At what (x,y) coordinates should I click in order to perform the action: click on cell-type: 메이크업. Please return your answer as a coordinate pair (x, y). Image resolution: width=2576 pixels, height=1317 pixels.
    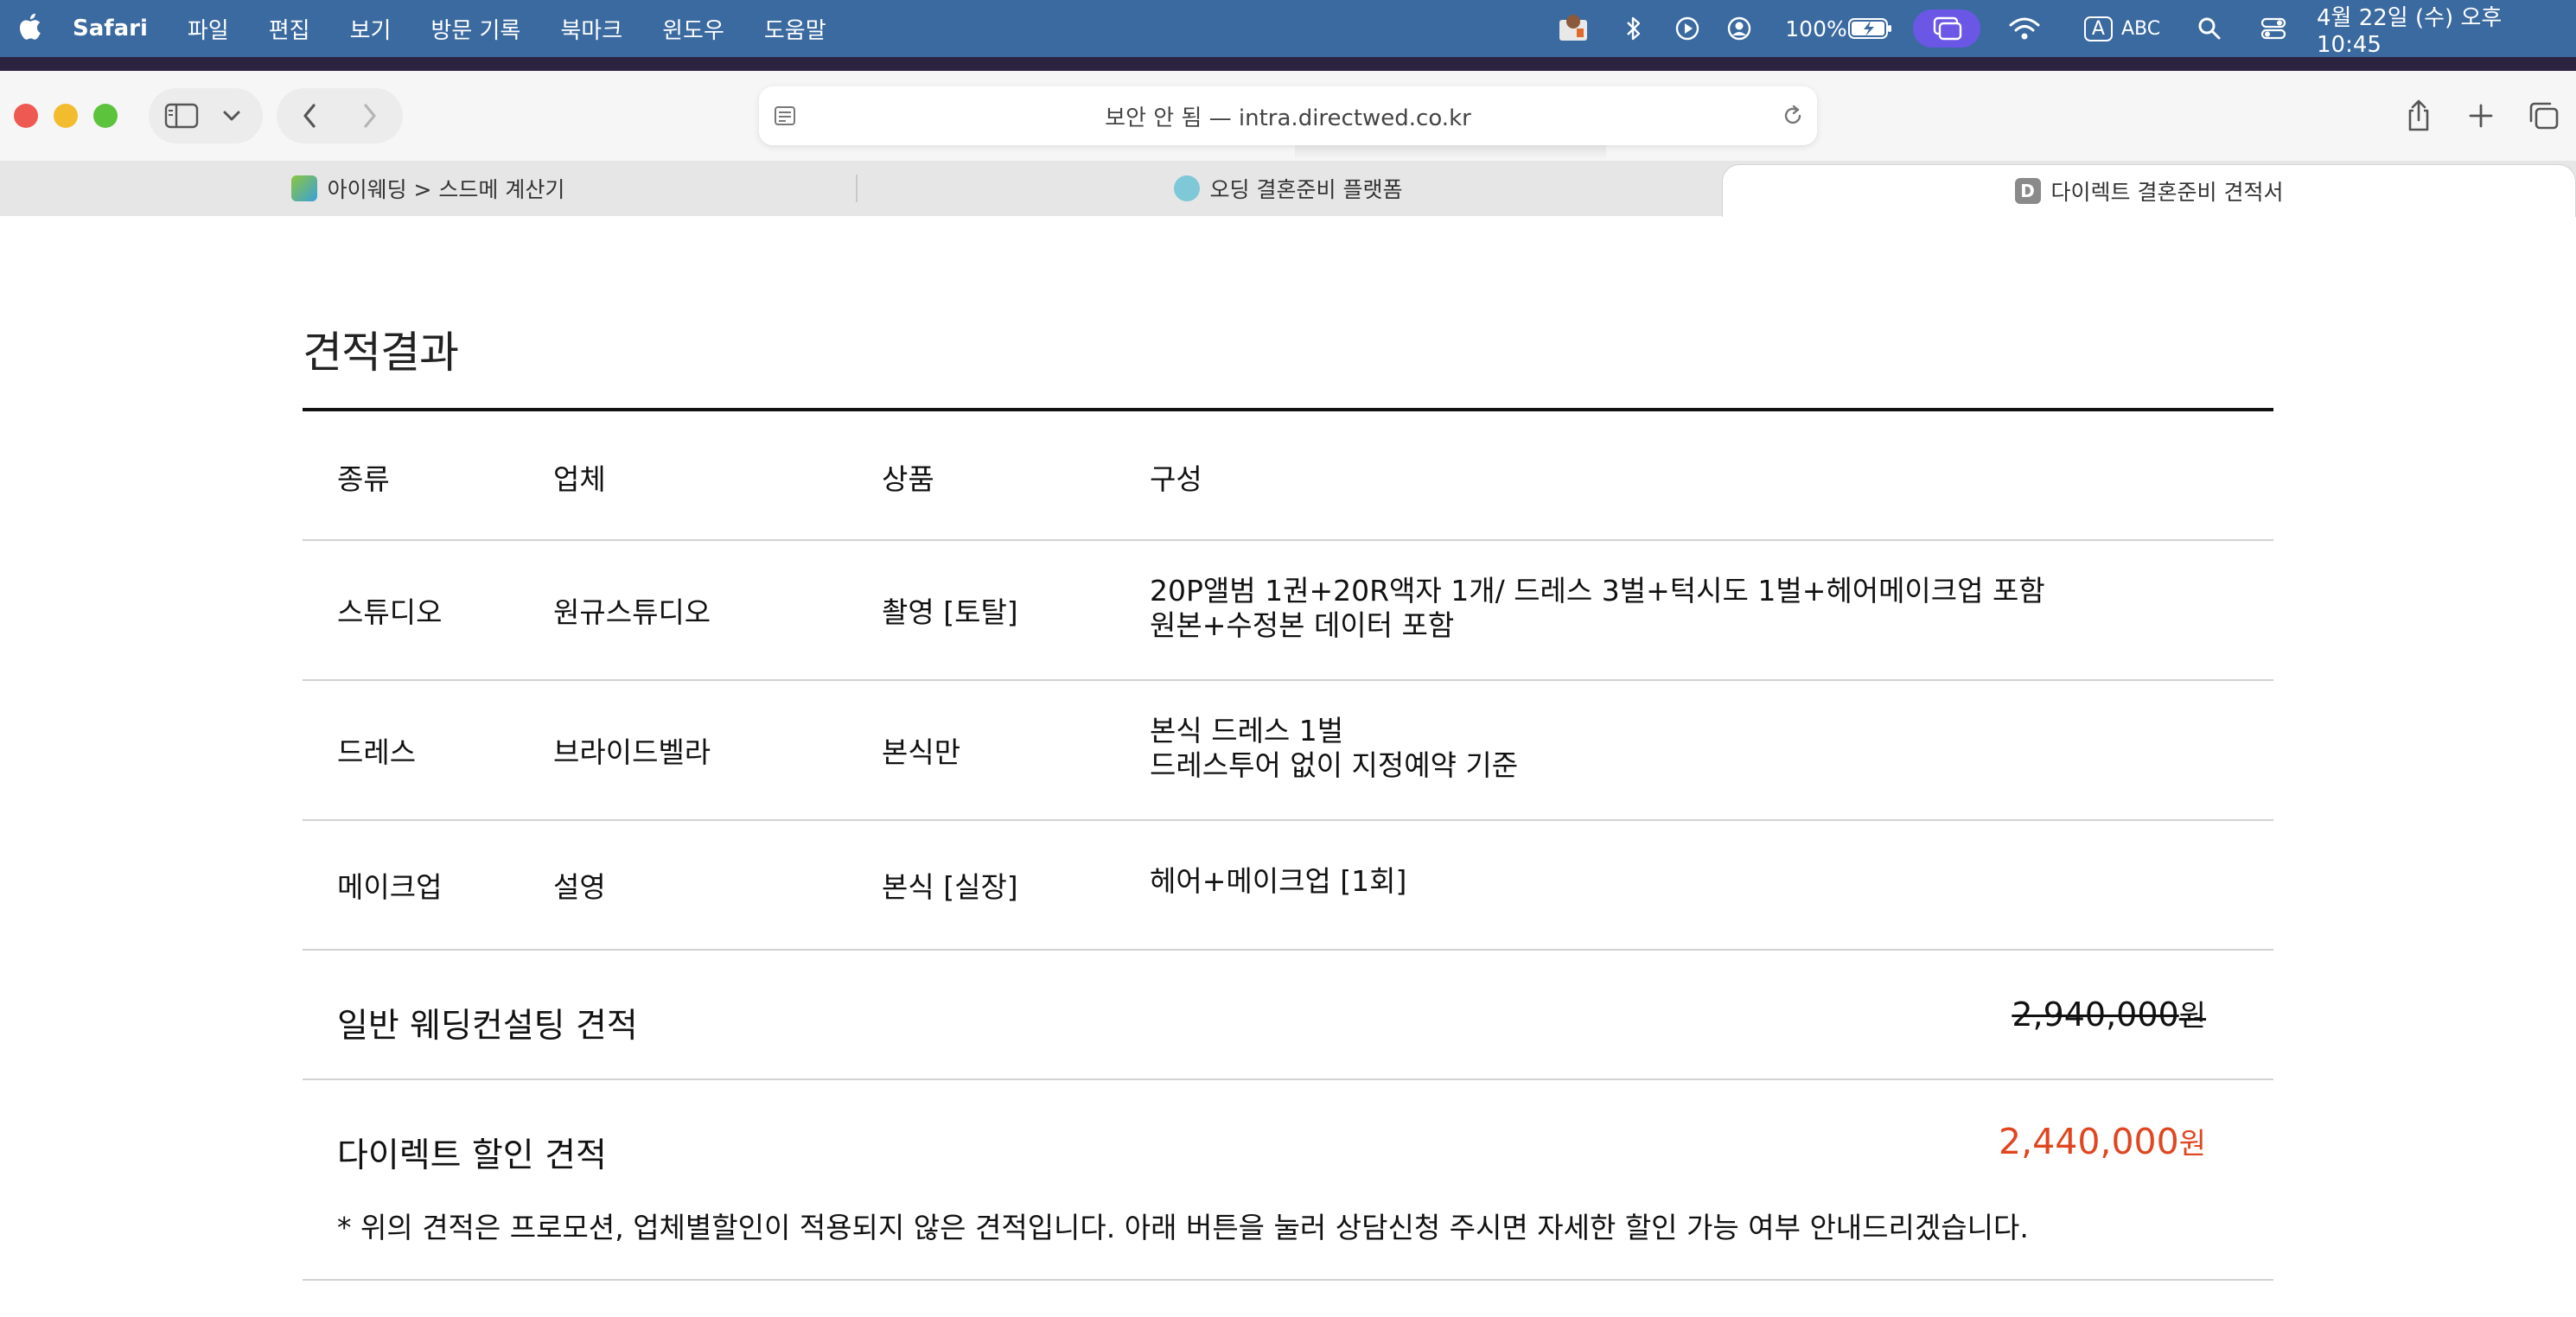
    Looking at the image, I should click on (390, 887).